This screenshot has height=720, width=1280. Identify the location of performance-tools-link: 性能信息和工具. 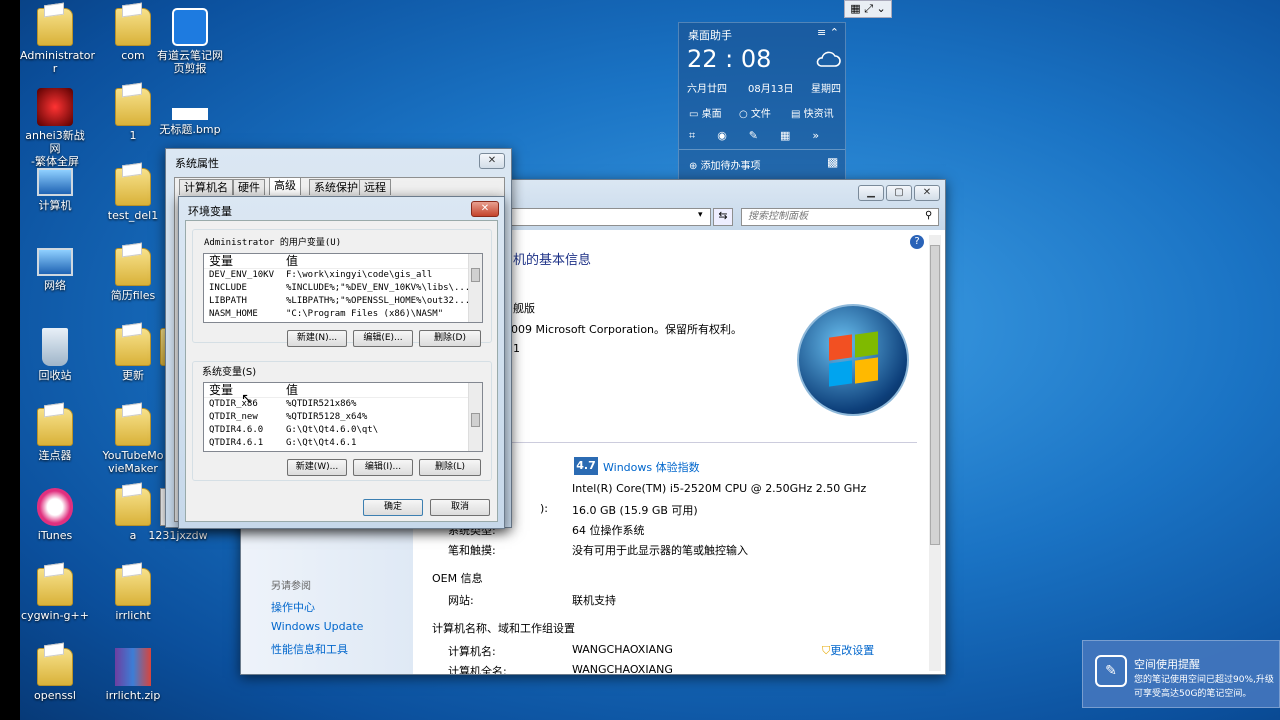
(309, 649).